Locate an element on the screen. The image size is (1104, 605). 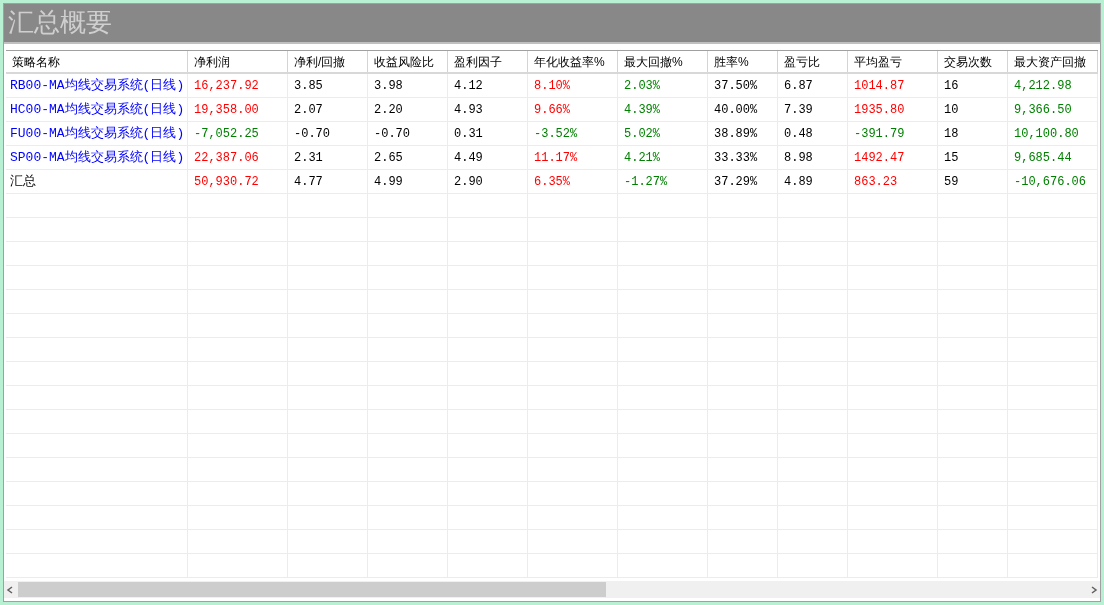
column-header: 盈亏比 is located at coordinates (813, 61).